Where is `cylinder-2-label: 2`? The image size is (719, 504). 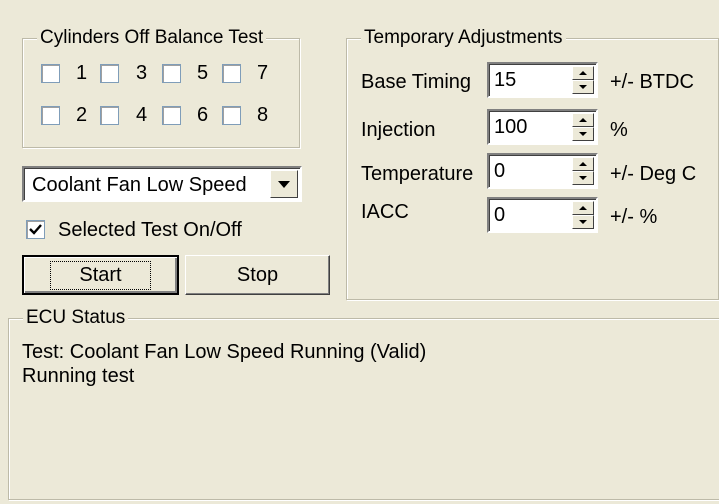 cylinder-2-label: 2 is located at coordinates (82, 115).